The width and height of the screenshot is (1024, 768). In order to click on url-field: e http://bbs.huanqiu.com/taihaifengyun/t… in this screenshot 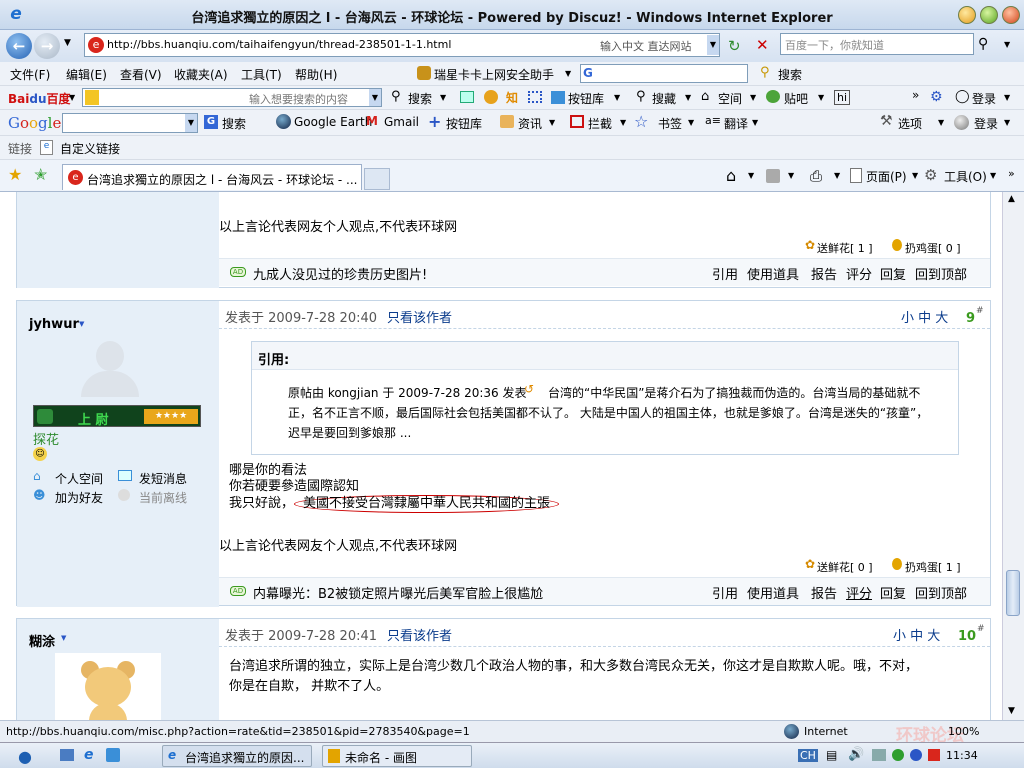, I will do `click(402, 45)`.